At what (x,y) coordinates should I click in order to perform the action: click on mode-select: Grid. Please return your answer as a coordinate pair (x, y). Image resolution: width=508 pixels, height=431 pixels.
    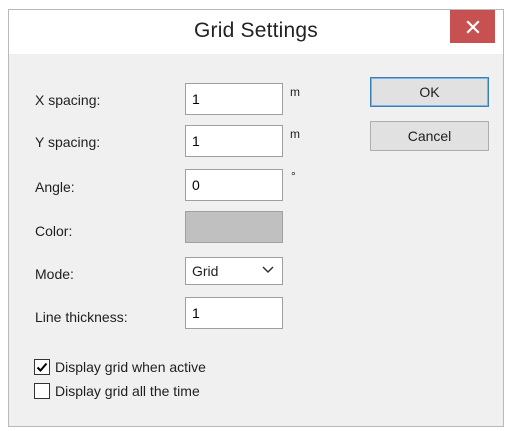
    Looking at the image, I should click on (234, 271).